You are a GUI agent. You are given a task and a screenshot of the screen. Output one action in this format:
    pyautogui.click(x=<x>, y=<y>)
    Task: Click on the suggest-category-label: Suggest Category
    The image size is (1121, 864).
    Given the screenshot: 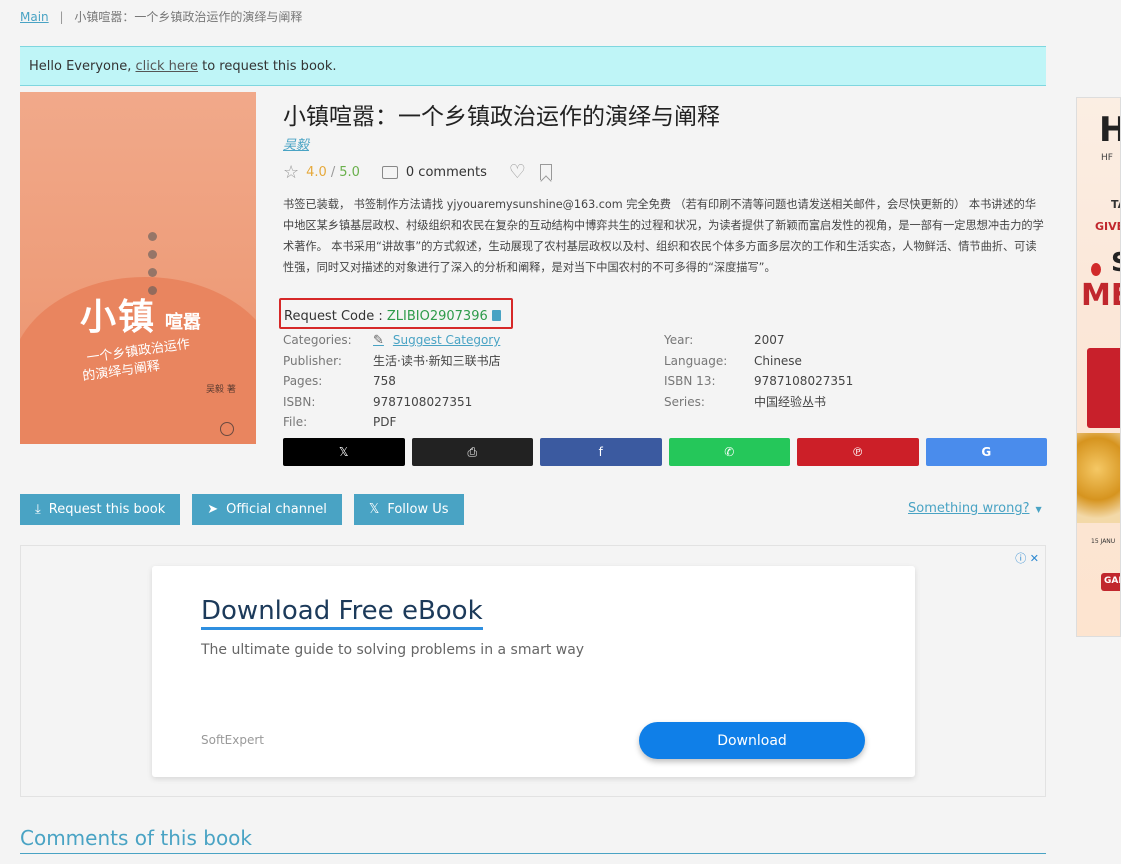 What is the action you would take?
    pyautogui.click(x=446, y=340)
    